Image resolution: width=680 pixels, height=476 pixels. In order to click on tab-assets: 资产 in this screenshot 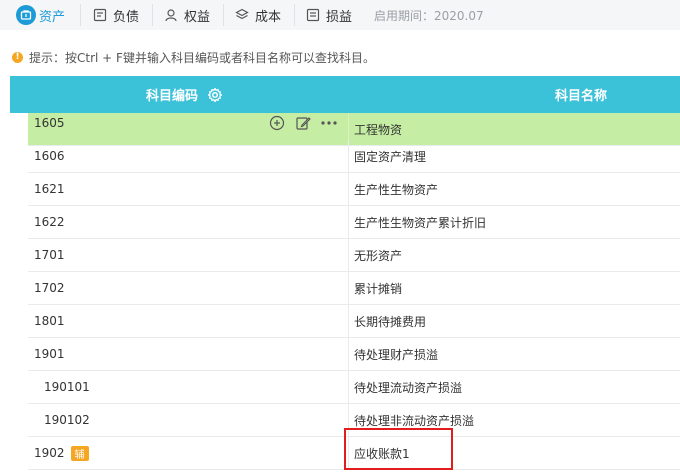, I will do `click(40, 15)`.